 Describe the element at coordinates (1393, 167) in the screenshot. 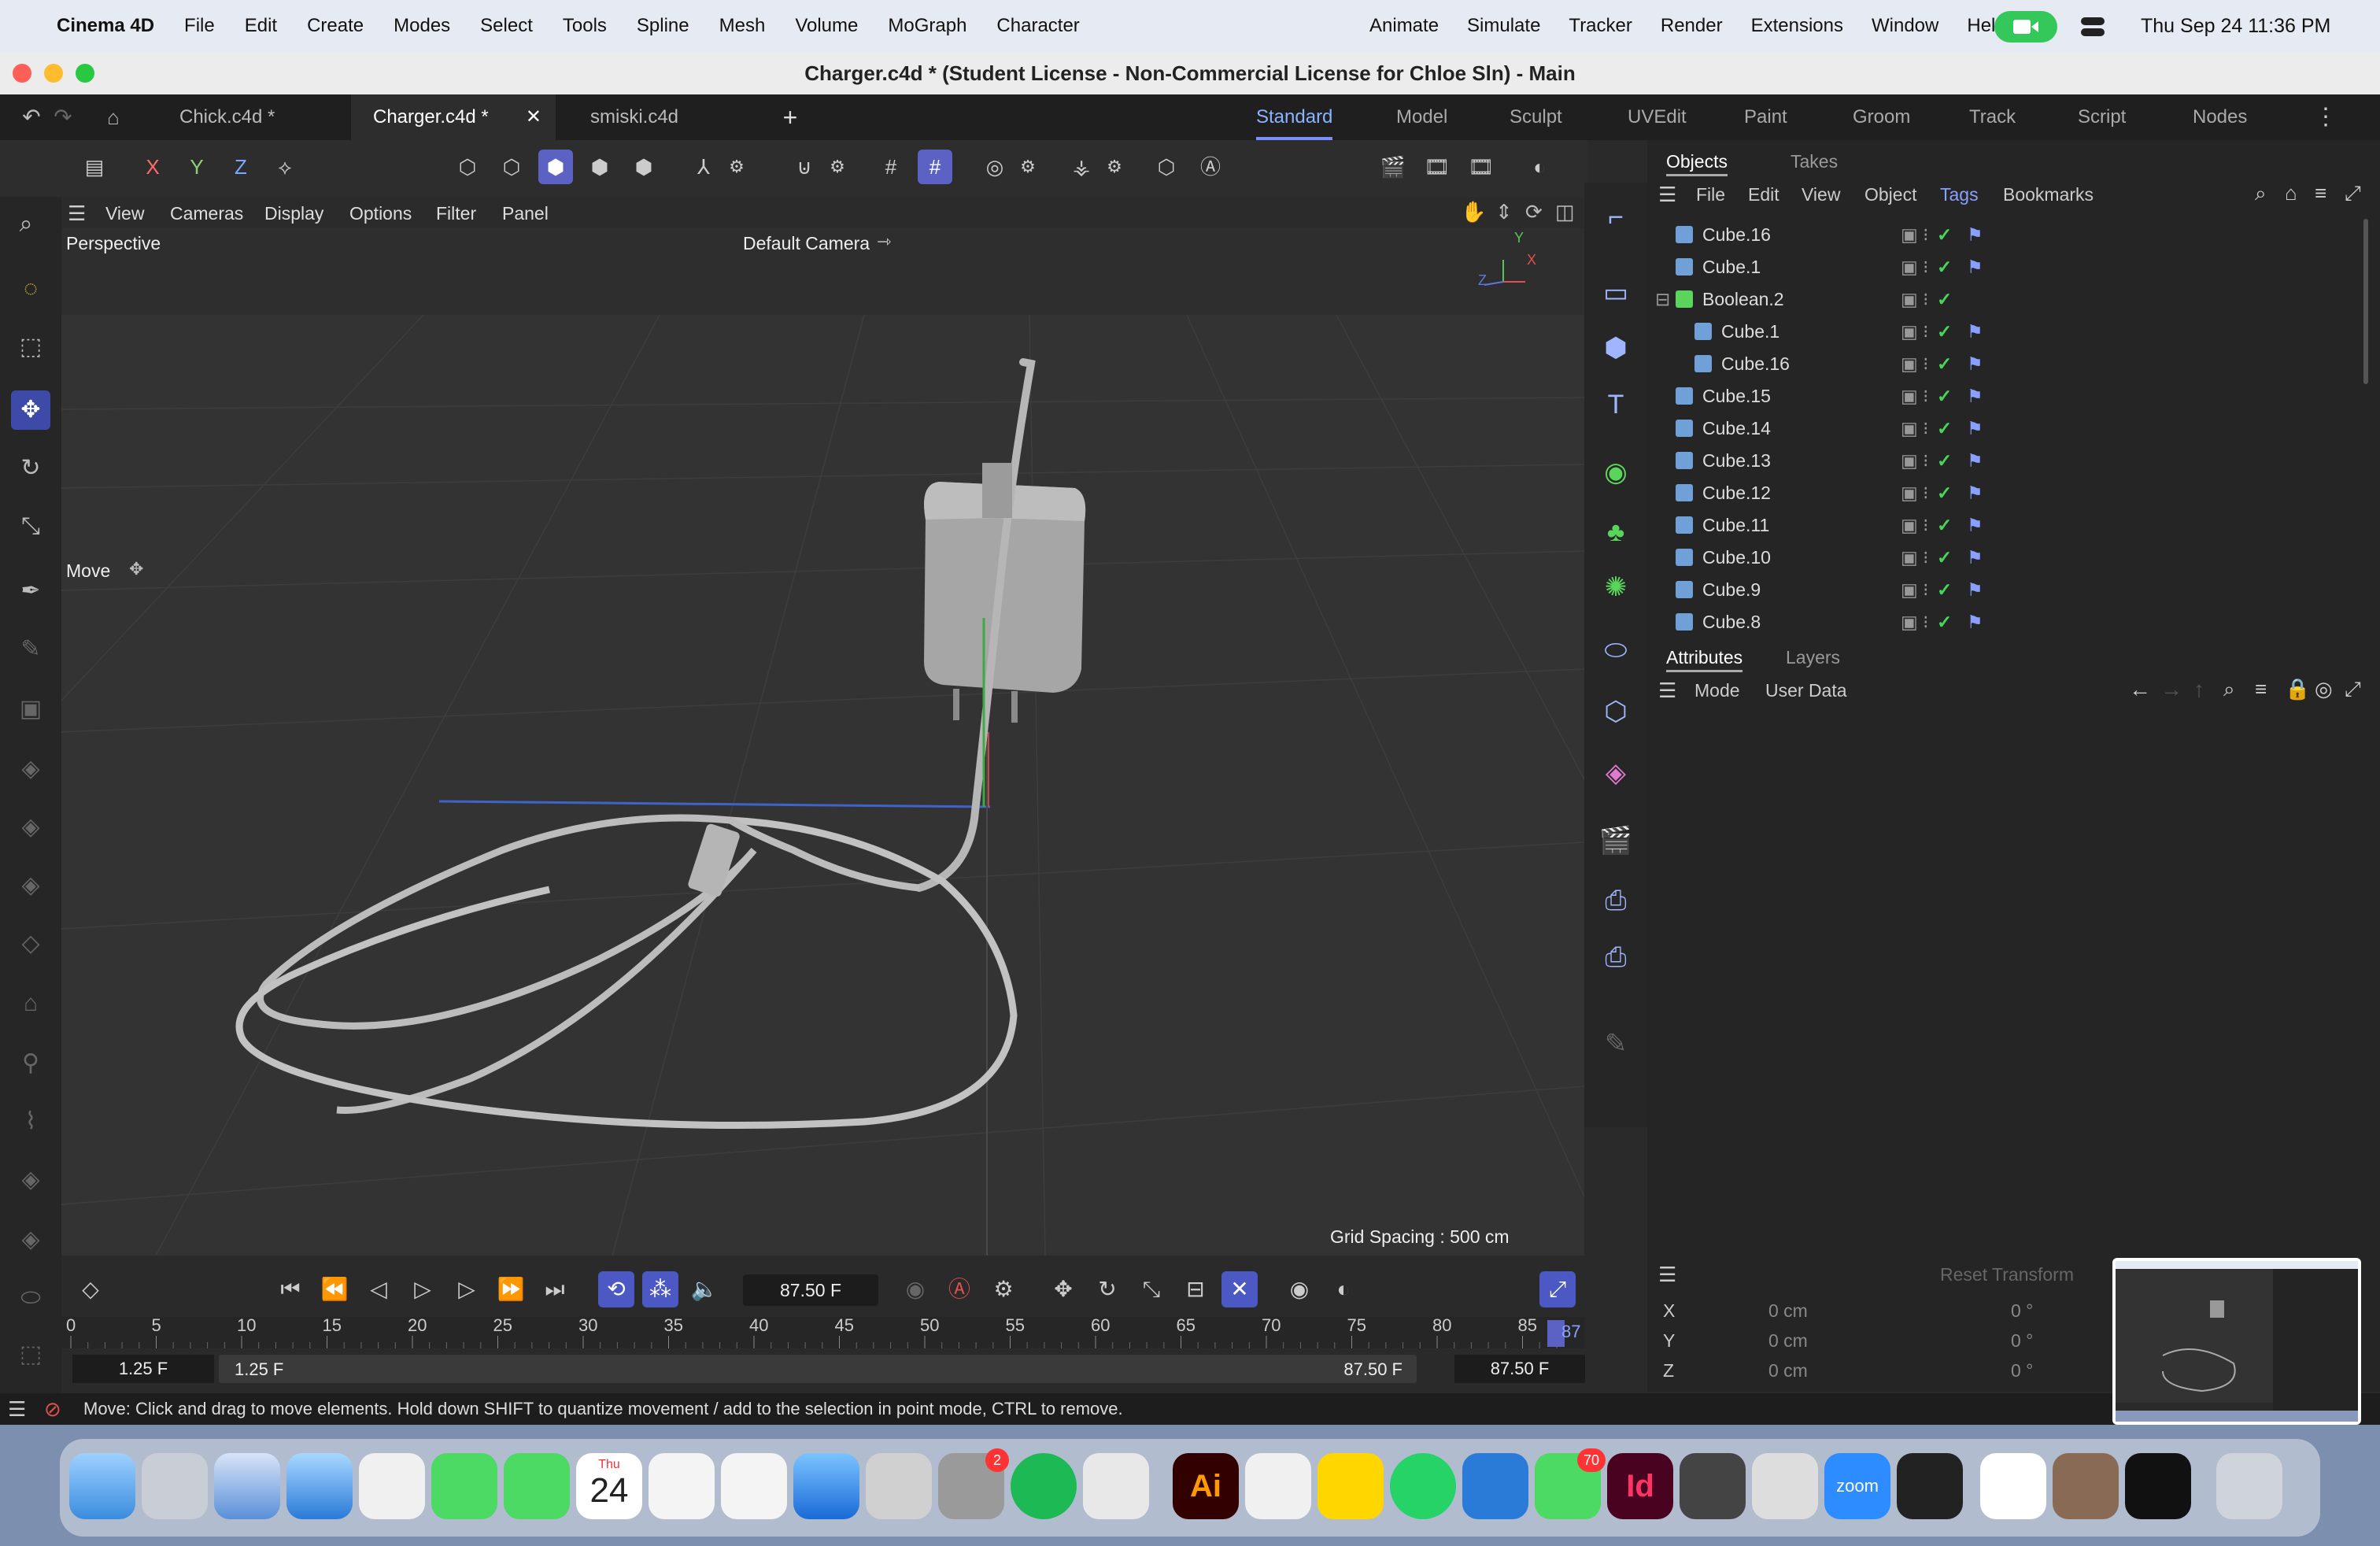

I see `render-view-icon: 🎬` at that location.